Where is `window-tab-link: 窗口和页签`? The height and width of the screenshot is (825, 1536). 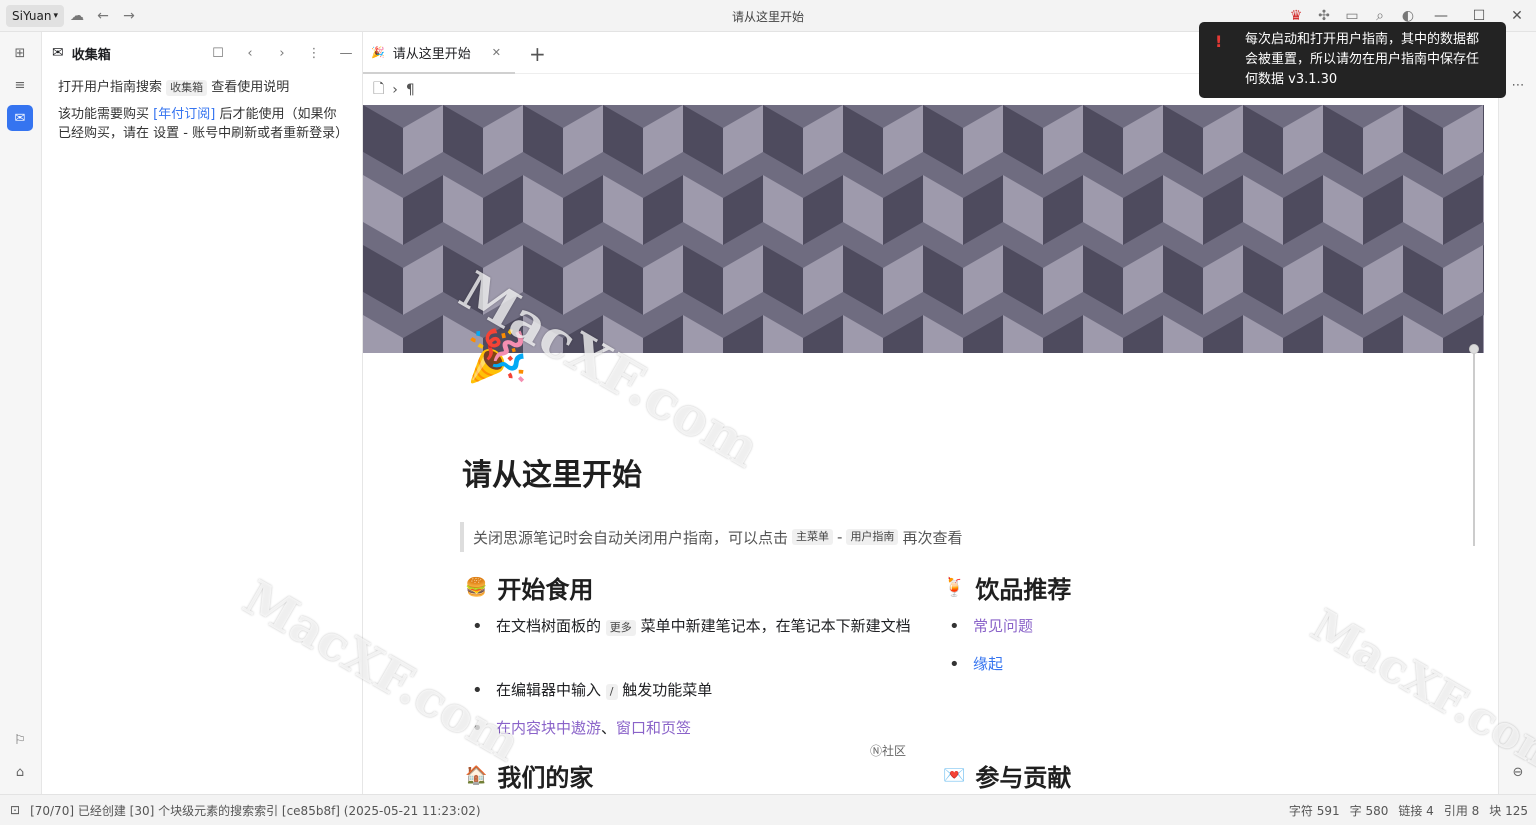
window-tab-link: 窗口和页签 is located at coordinates (653, 728).